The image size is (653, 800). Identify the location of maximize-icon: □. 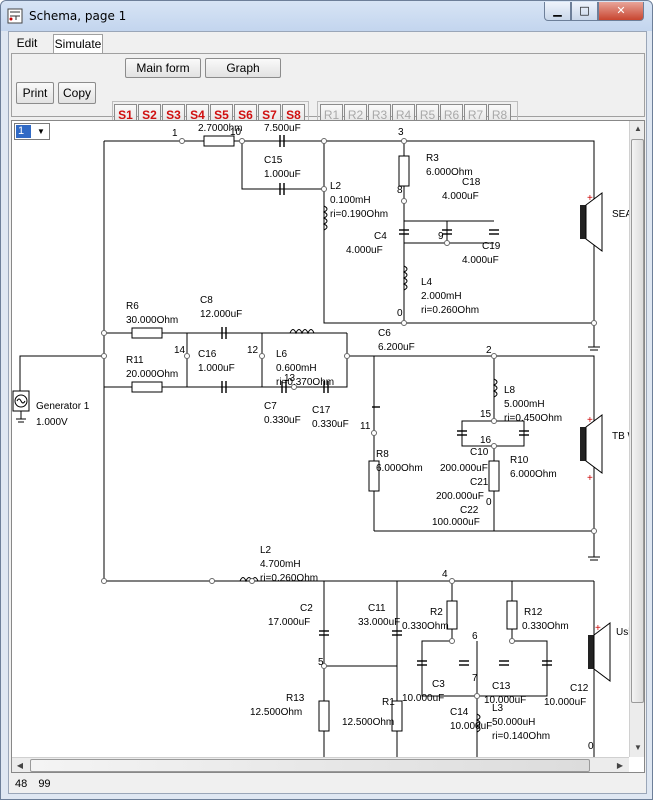
(584, 10).